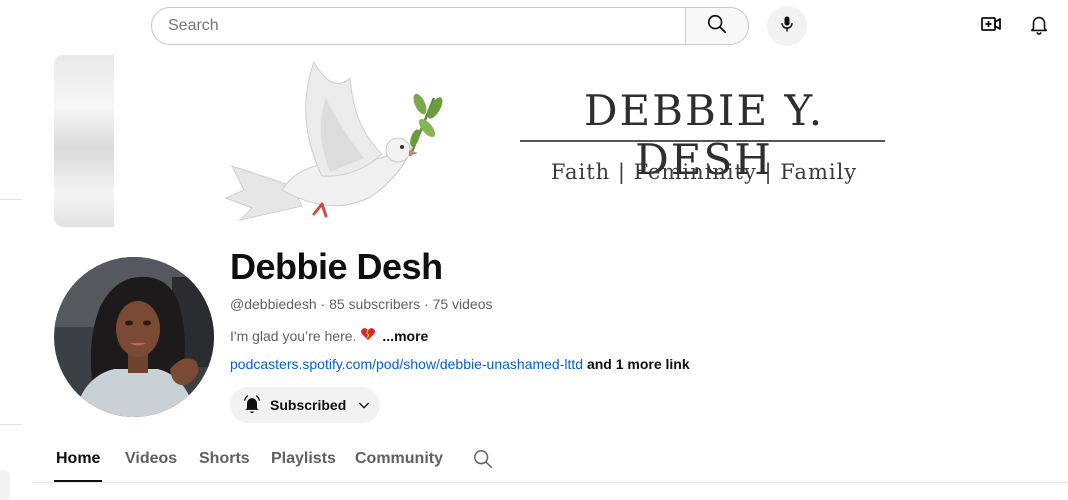  I want to click on voice-search-button, so click(787, 26).